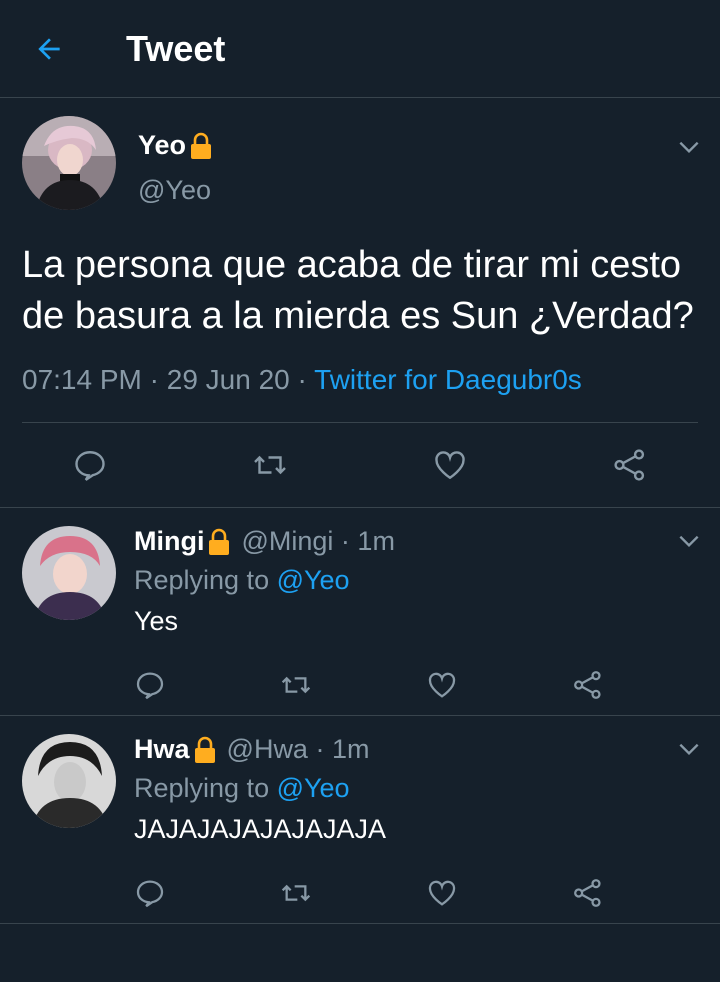  I want to click on reply-header: Mingi @Mingi · 1m, so click(412, 541).